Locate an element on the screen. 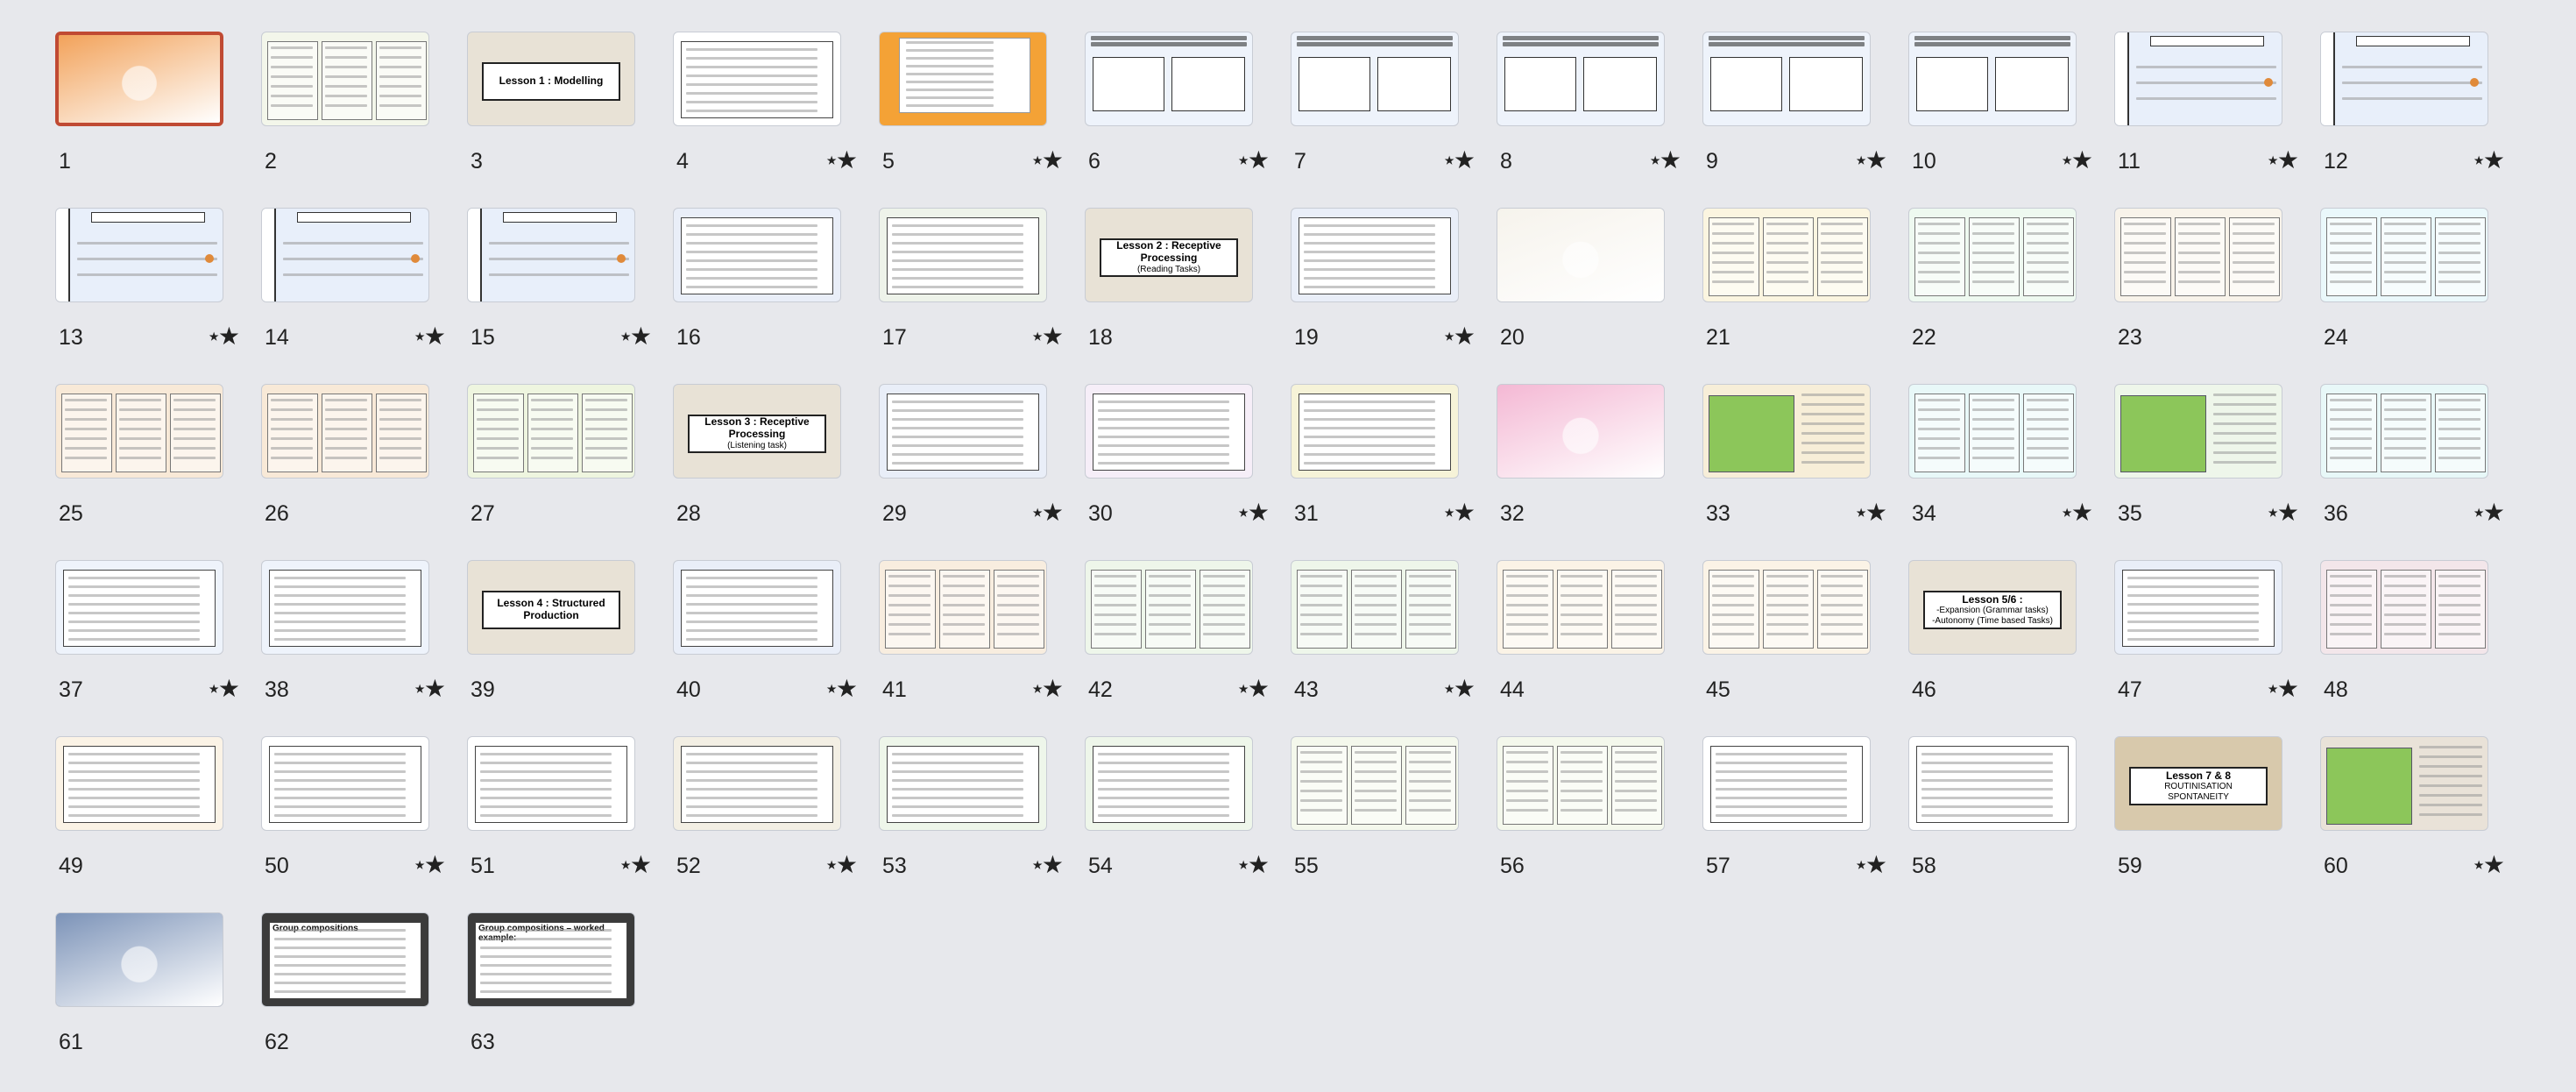 The image size is (2576, 1092). slide-thumbnail: Lesson 7 & 8 ROUTINISATION SPONTANEITY is located at coordinates (2198, 783).